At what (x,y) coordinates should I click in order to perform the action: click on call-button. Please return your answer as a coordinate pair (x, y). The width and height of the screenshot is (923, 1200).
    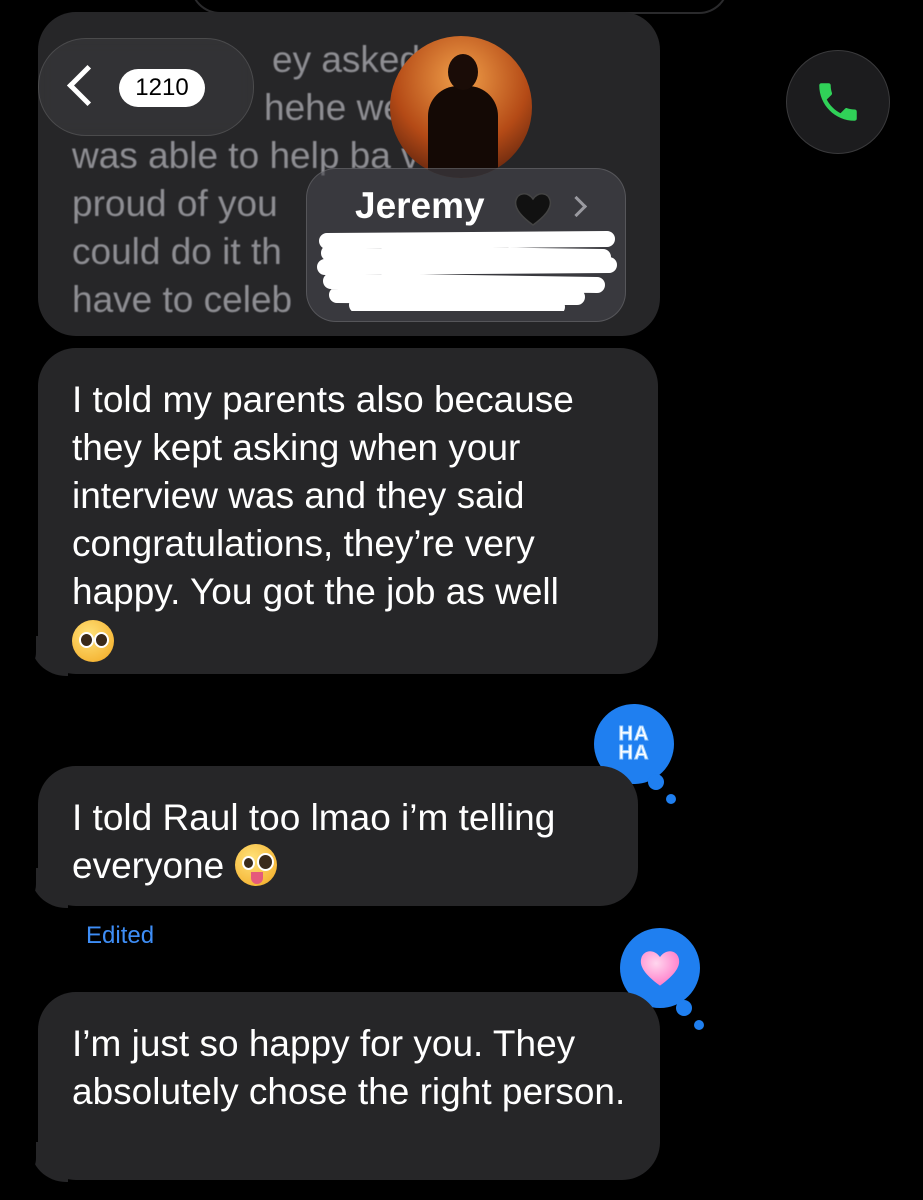
    Looking at the image, I should click on (838, 102).